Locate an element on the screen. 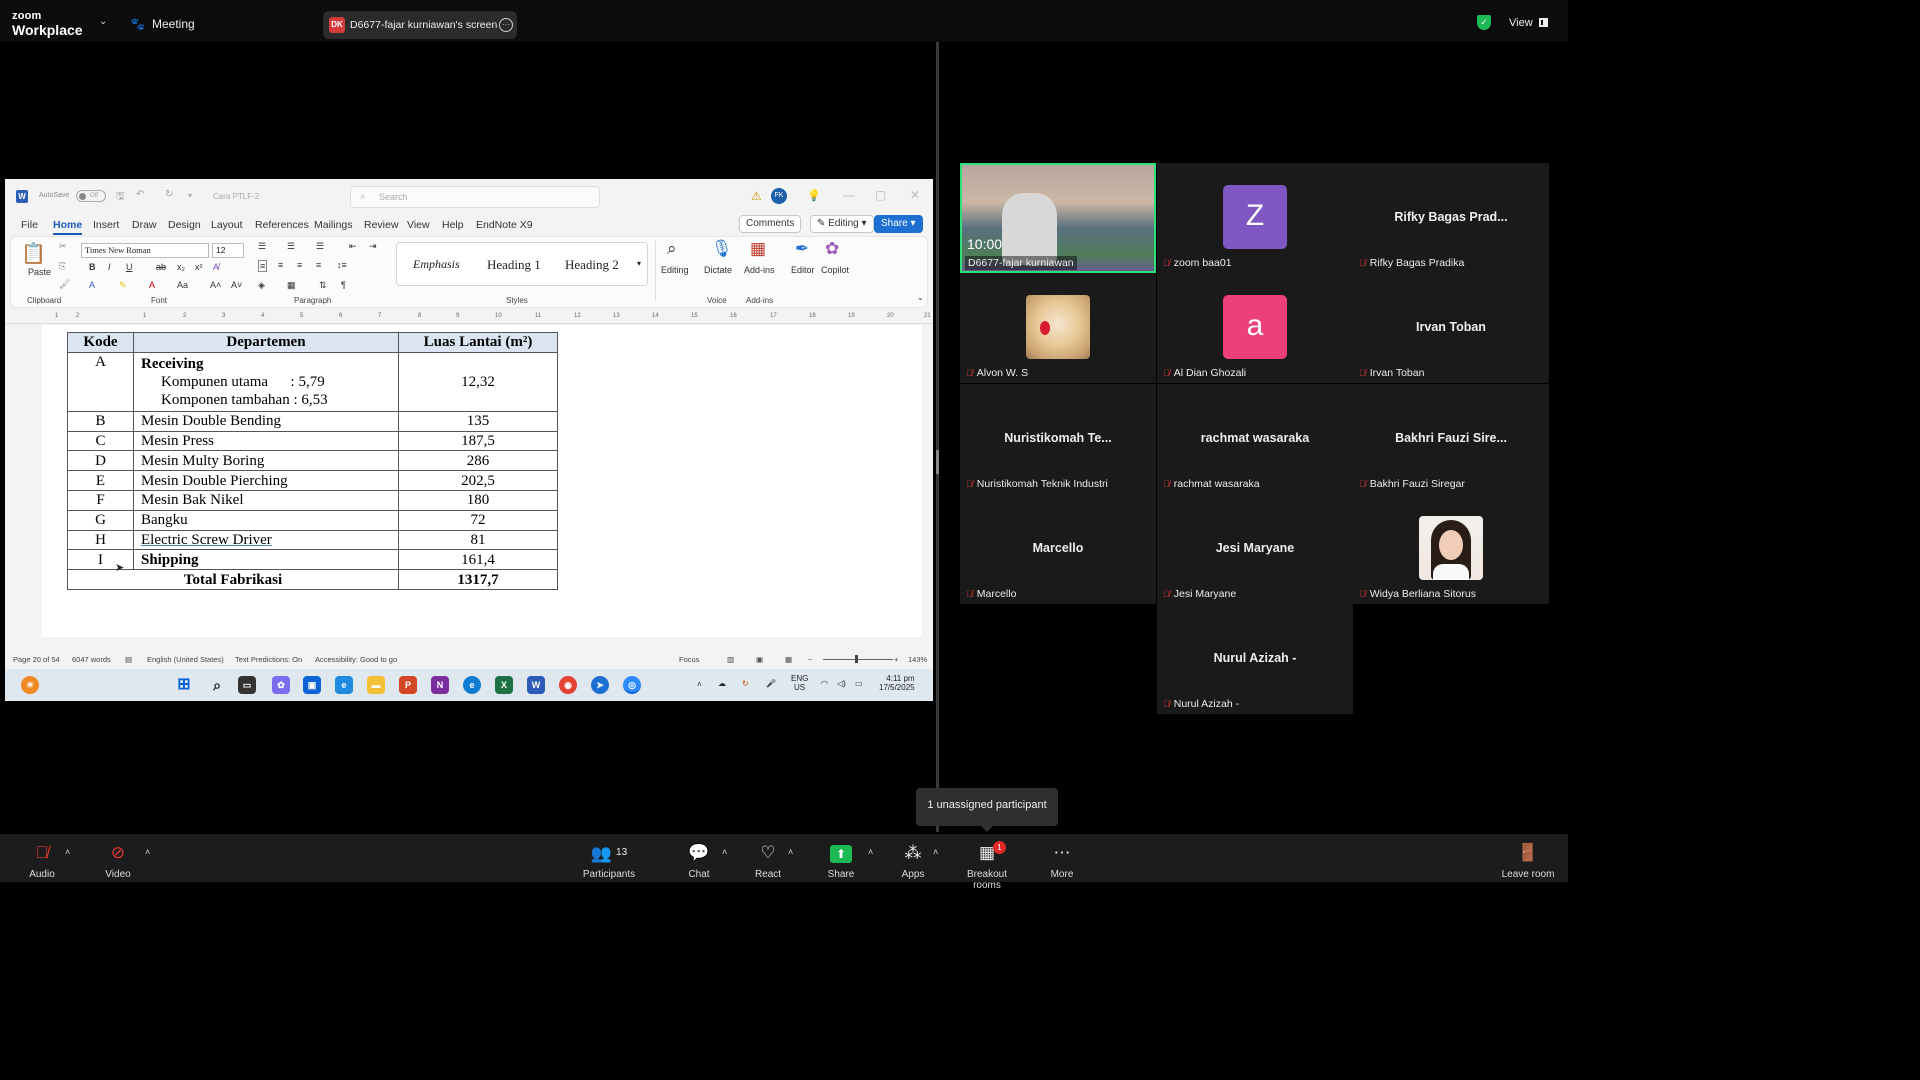  editor-label: Editor is located at coordinates (803, 270).